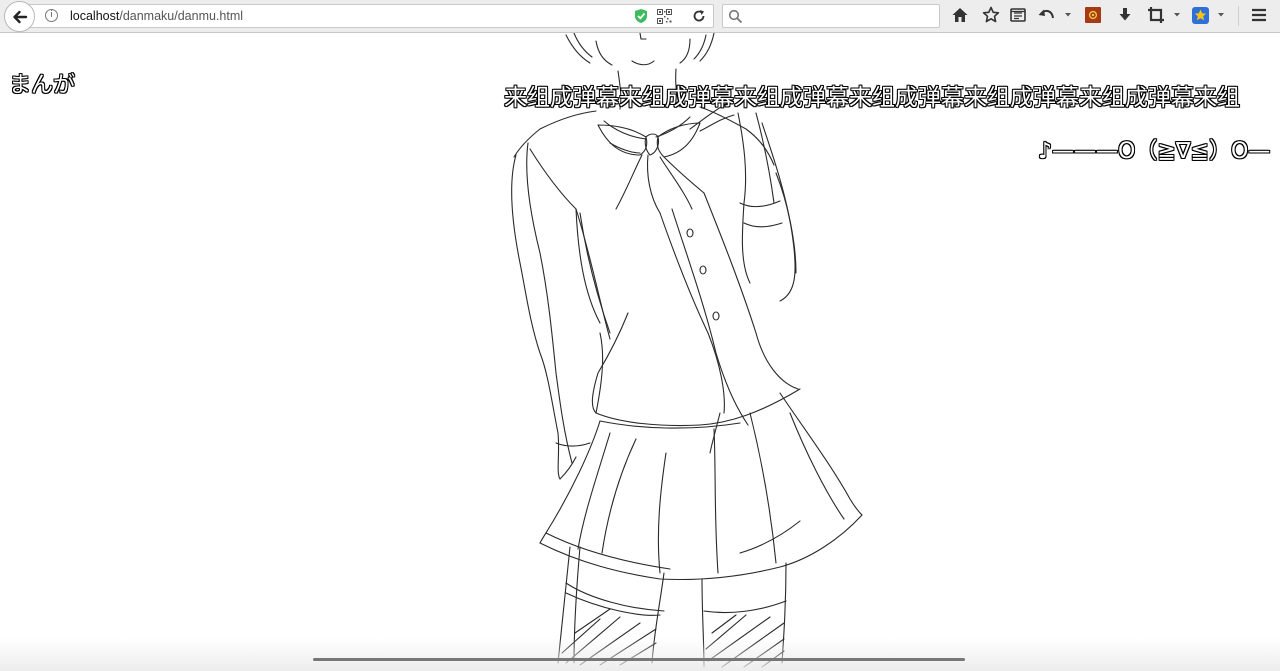 The width and height of the screenshot is (1280, 671). What do you see at coordinates (699, 16) in the screenshot?
I see `reload-icon` at bounding box center [699, 16].